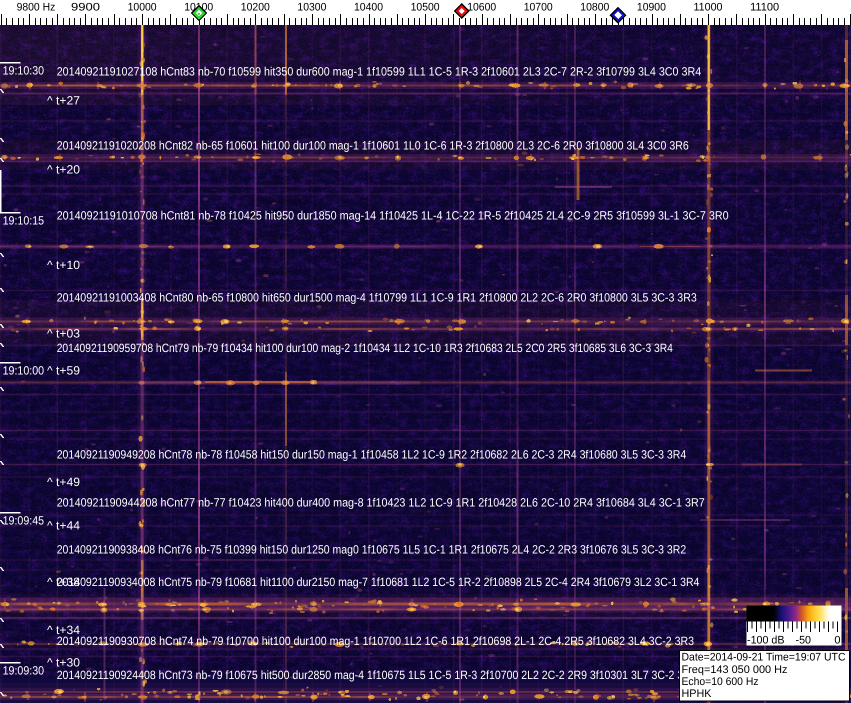  I want to click on svg-text: ^ t+38, so click(63, 582).